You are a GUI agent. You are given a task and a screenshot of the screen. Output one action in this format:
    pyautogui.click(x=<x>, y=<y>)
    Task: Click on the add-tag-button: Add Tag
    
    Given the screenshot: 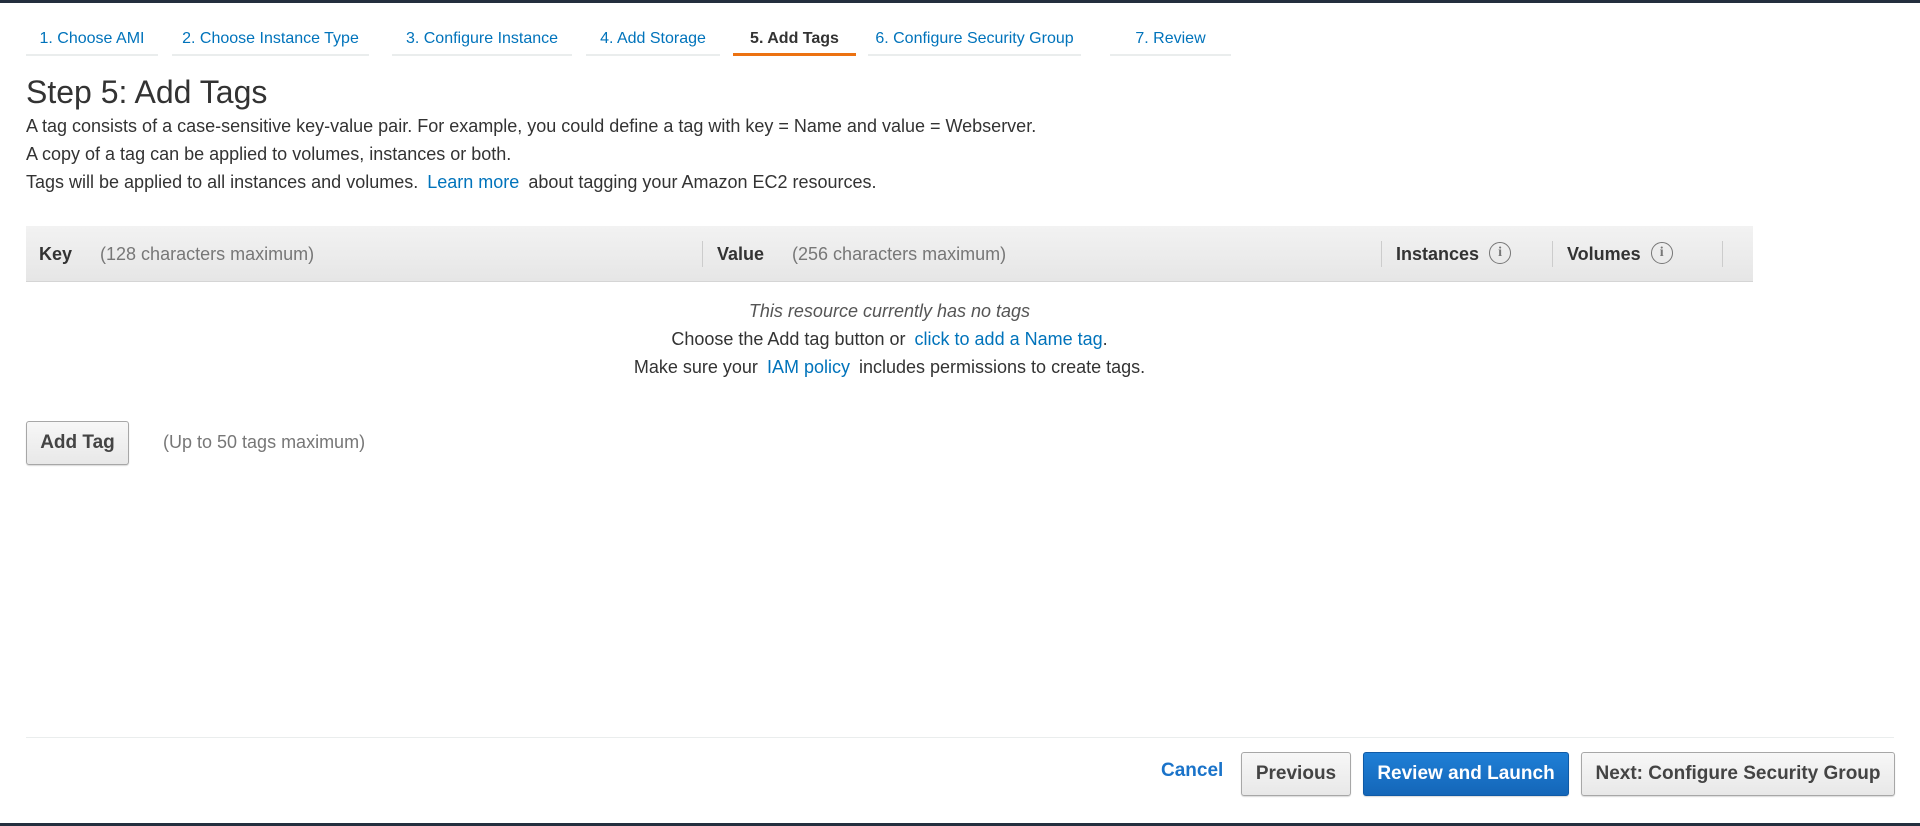 What is the action you would take?
    pyautogui.click(x=77, y=443)
    